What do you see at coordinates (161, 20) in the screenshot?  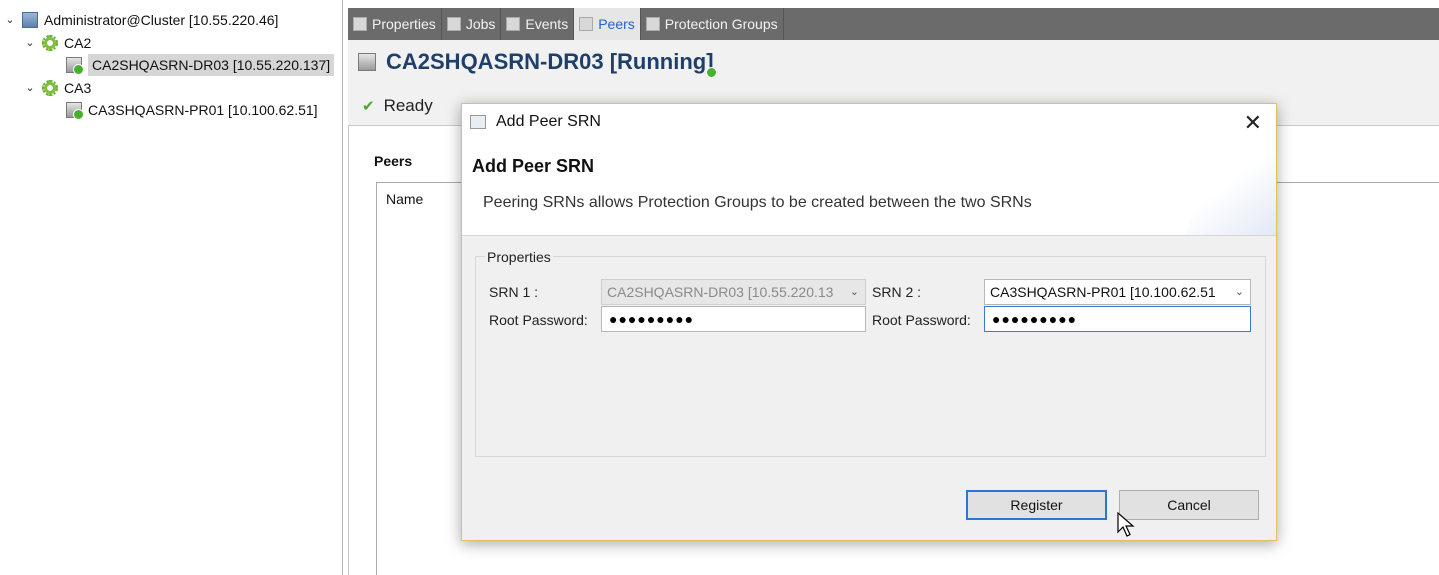 I see `tree-root-label: Administrator@Cluster [10.55.220.46]` at bounding box center [161, 20].